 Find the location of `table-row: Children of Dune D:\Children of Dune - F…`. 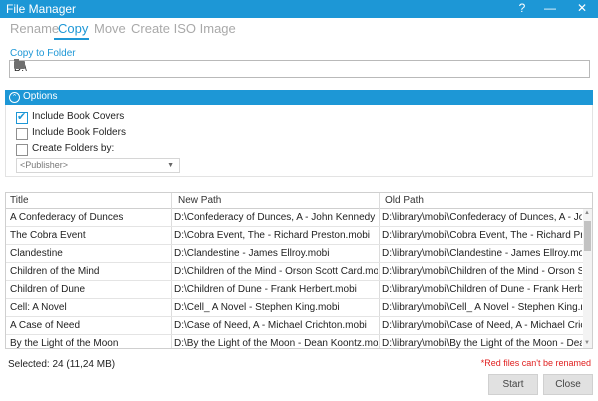

table-row: Children of Dune D:\Children of Dune - F… is located at coordinates (295, 290).